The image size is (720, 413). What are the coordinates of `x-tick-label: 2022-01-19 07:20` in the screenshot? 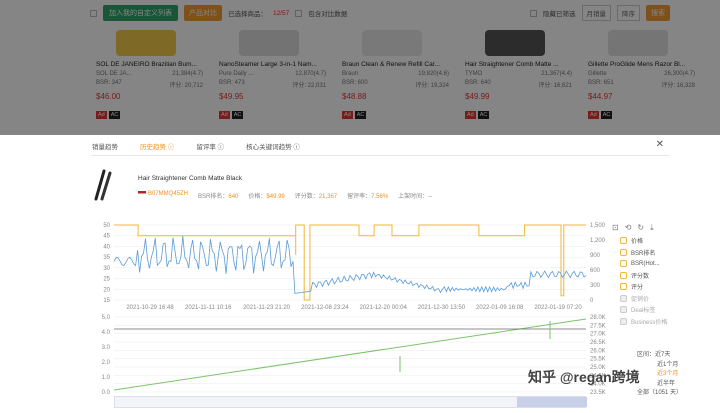 It's located at (558, 308).